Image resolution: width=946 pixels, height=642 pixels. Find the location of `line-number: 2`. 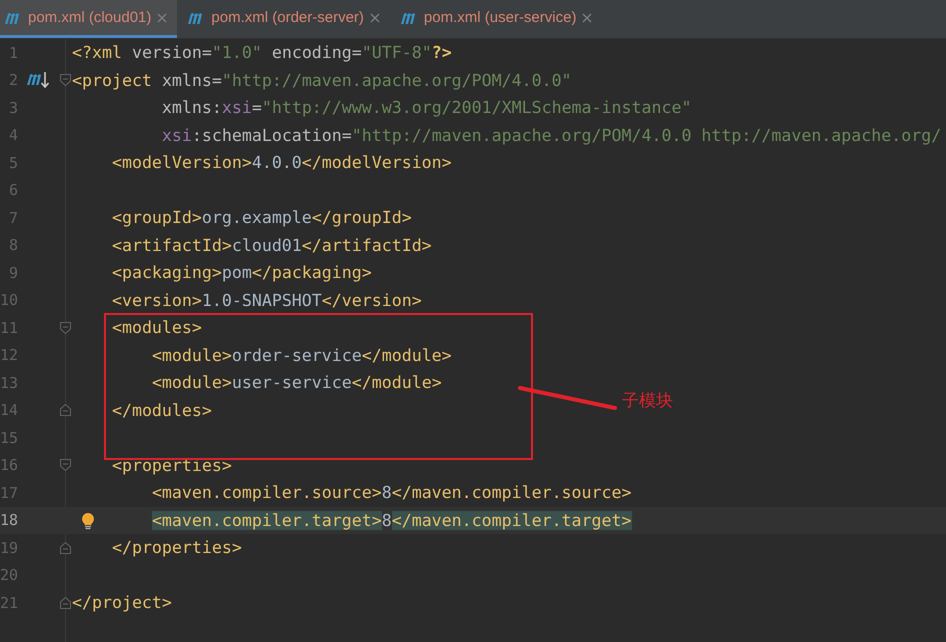

line-number: 2 is located at coordinates (13, 80).